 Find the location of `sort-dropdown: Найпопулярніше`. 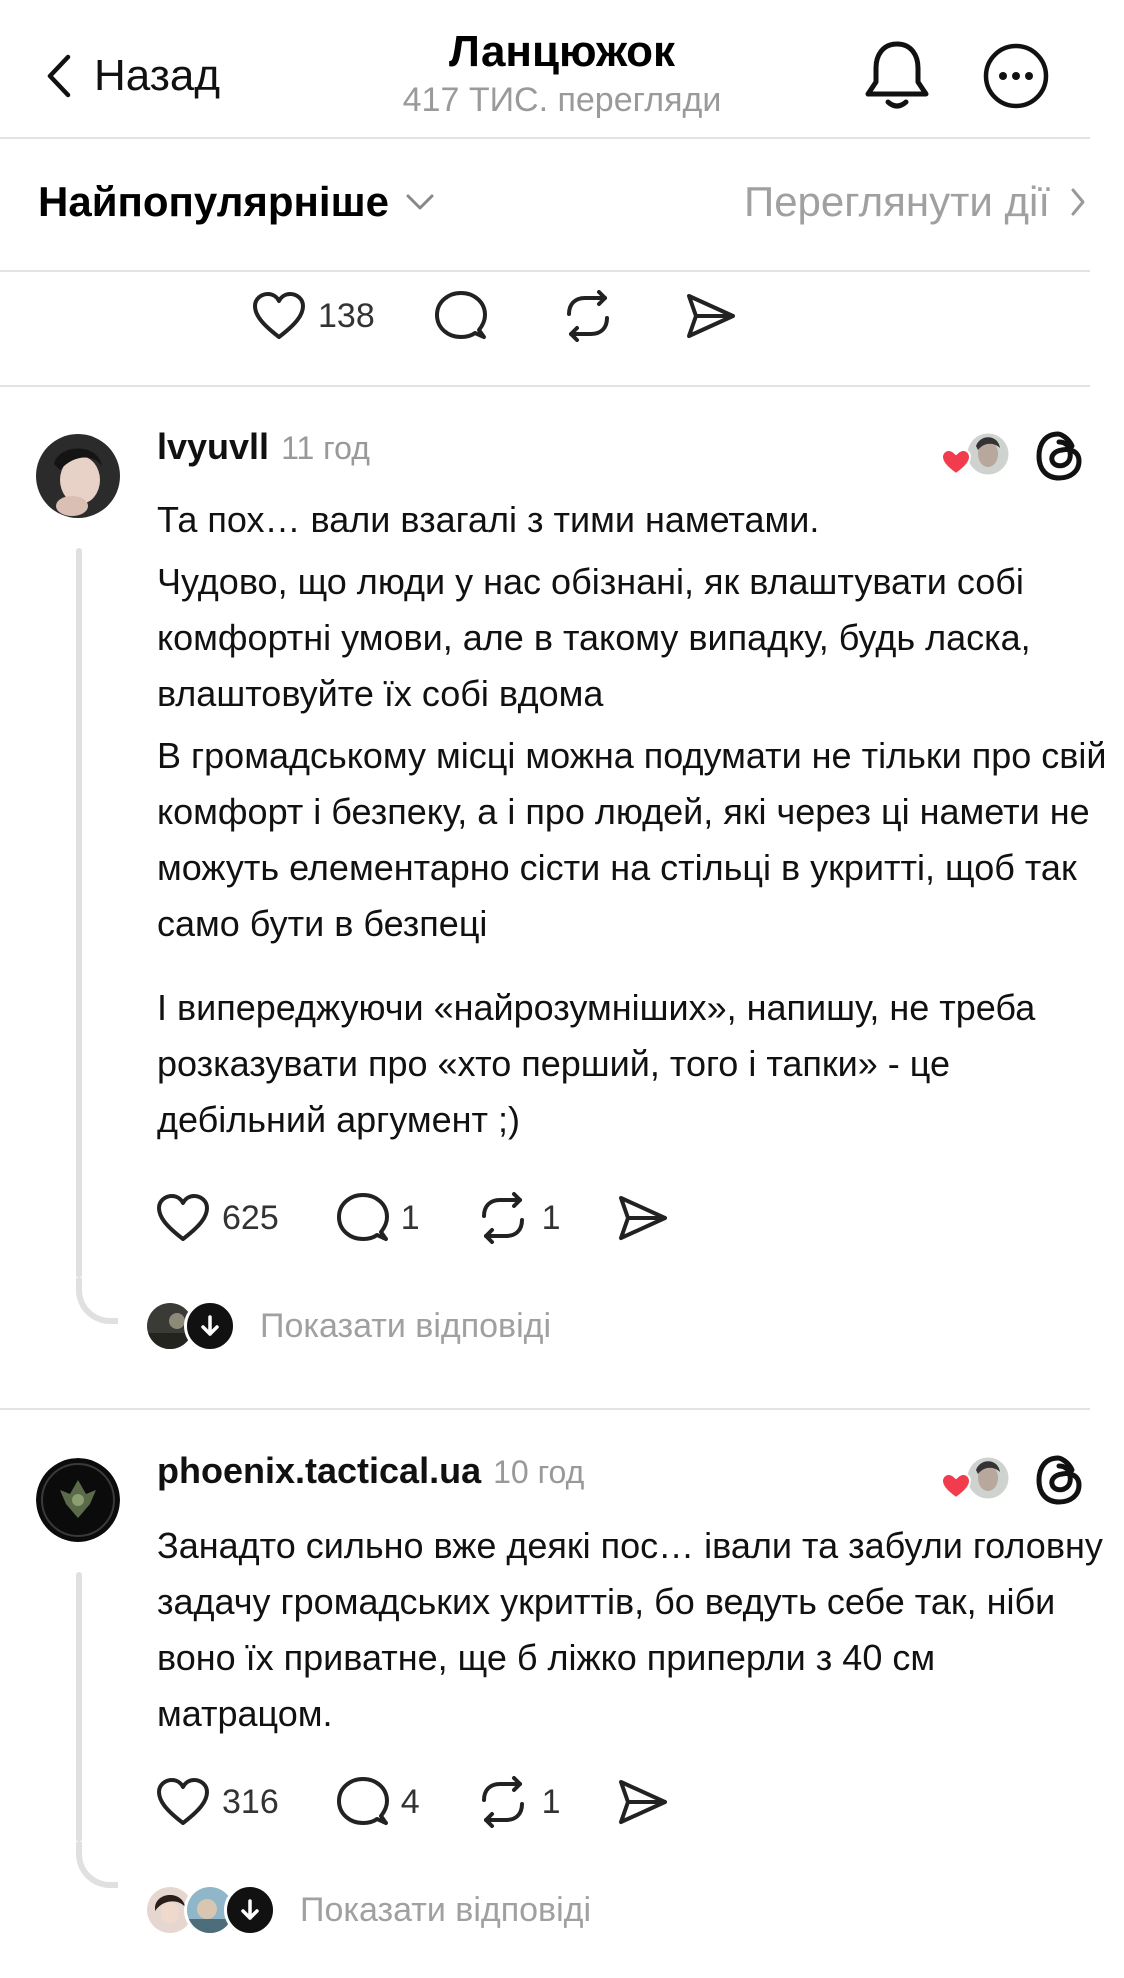

sort-dropdown: Найпопулярніше is located at coordinates (236, 202).